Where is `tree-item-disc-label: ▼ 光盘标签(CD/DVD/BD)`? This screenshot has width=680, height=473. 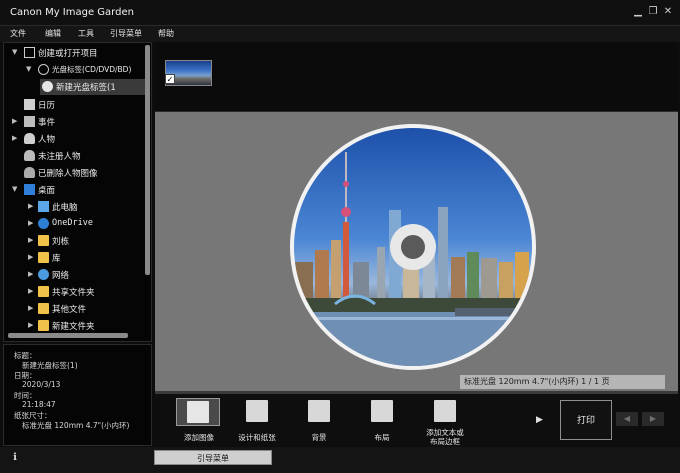 tree-item-disc-label: ▼ 光盘标签(CD/DVD/BD) is located at coordinates (74, 70).